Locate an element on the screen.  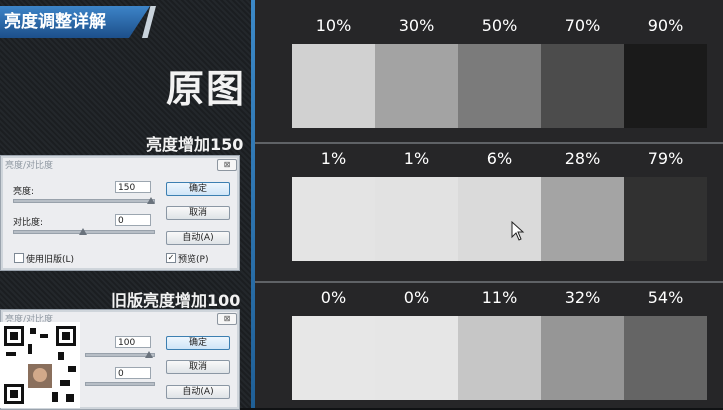
percentage-label: 6% is located at coordinates (499, 158).